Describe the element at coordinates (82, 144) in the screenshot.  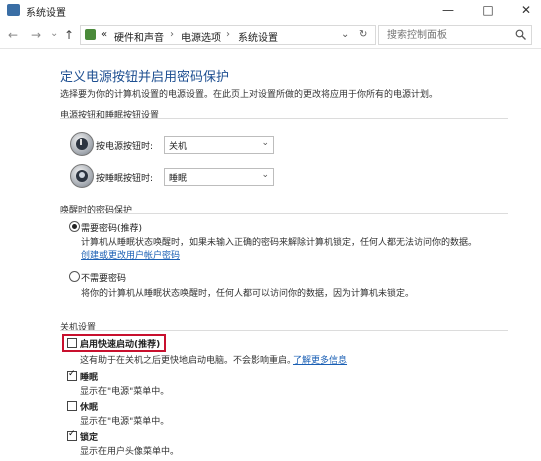
I see `power-button-icon` at that location.